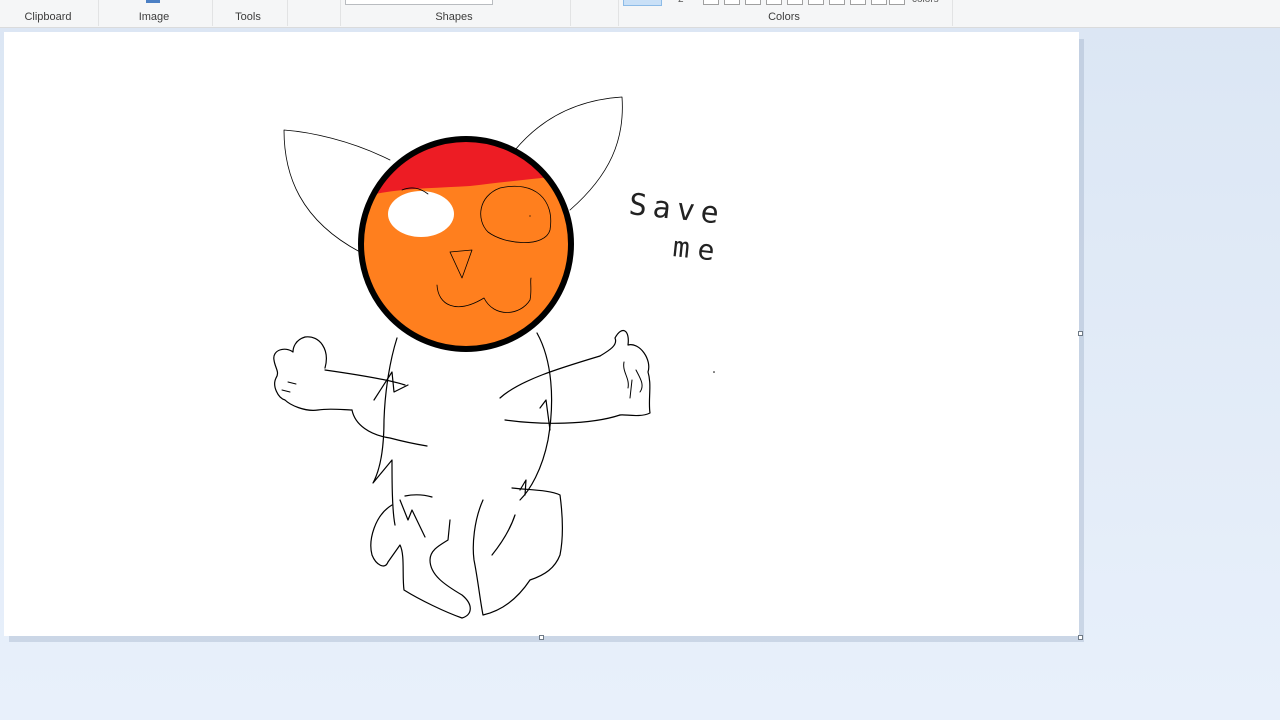  I want to click on body-right, so click(536, 416).